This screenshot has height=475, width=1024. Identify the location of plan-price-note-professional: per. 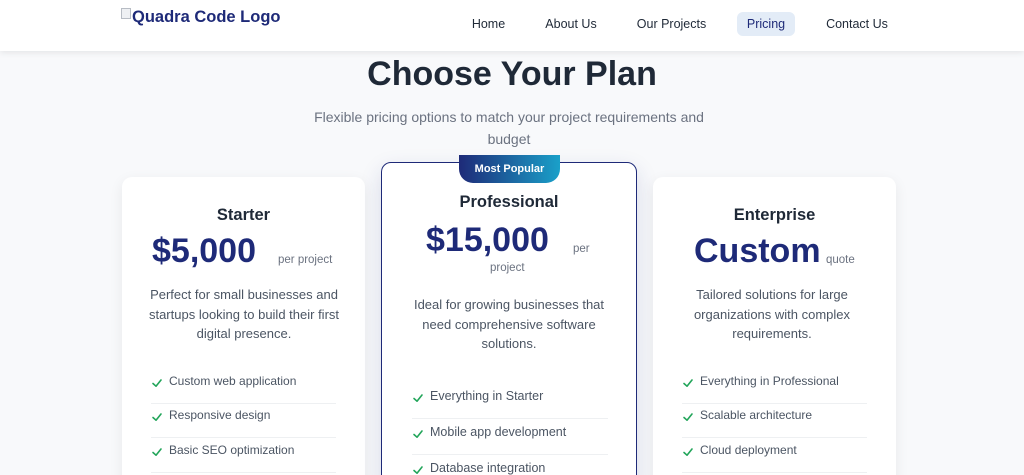
(581, 249).